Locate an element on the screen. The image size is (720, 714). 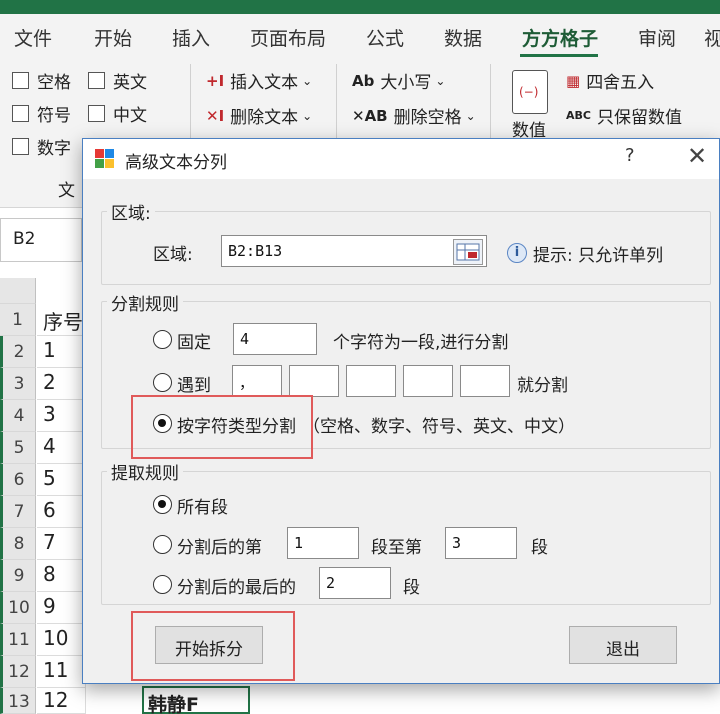
tab-formulas: 公式 is located at coordinates (385, 37).